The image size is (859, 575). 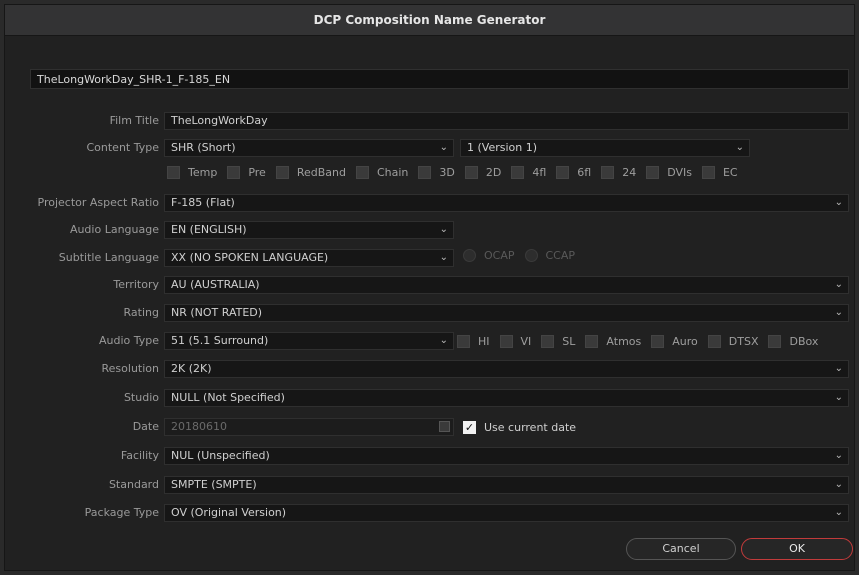 I want to click on date-input: 20180610, so click(x=309, y=427).